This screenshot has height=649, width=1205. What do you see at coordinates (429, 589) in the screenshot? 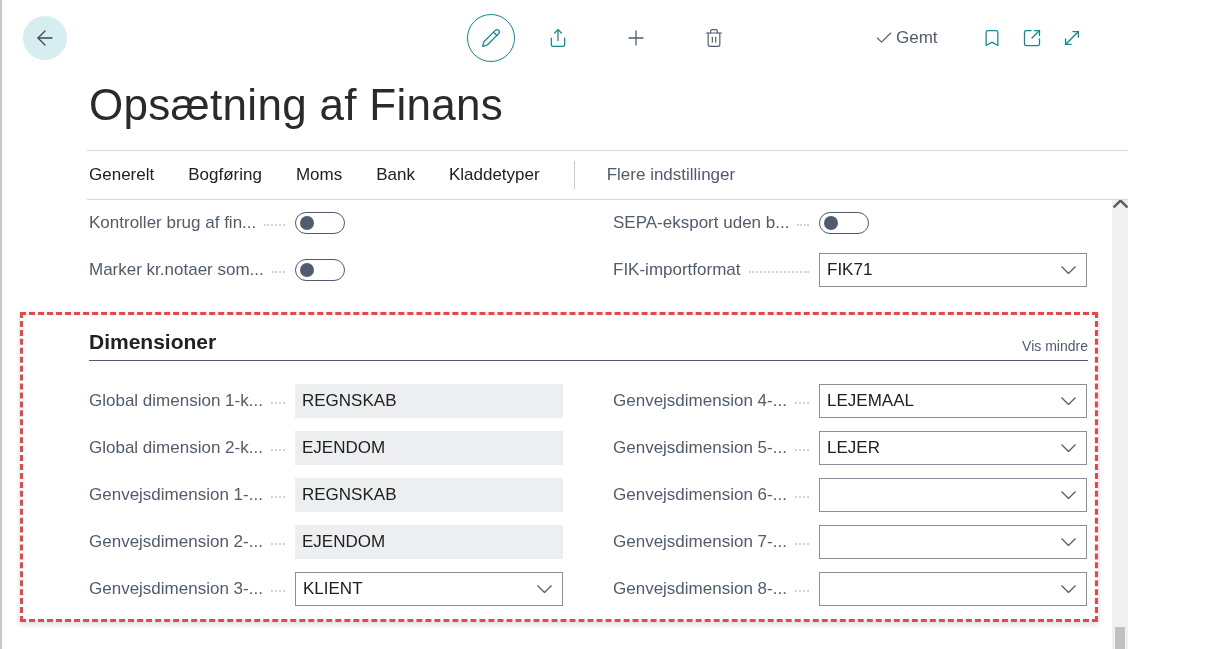
I see `dropdown-field: KLIENT` at bounding box center [429, 589].